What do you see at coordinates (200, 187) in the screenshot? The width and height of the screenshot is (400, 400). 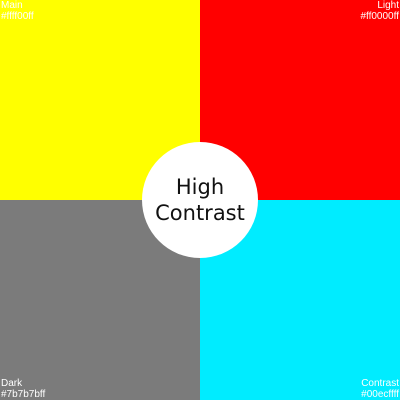 I see `center-title-line1: High` at bounding box center [200, 187].